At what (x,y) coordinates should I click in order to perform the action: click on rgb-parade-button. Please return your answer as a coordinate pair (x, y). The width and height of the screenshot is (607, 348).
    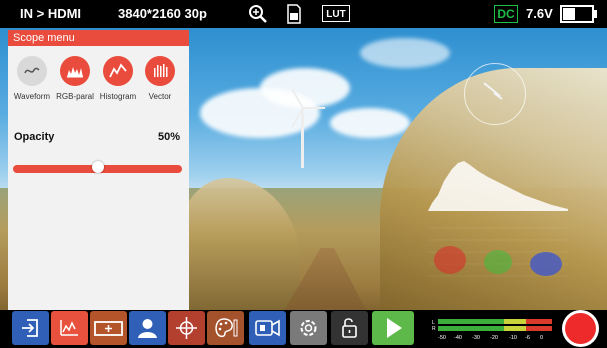
    Looking at the image, I should click on (75, 71).